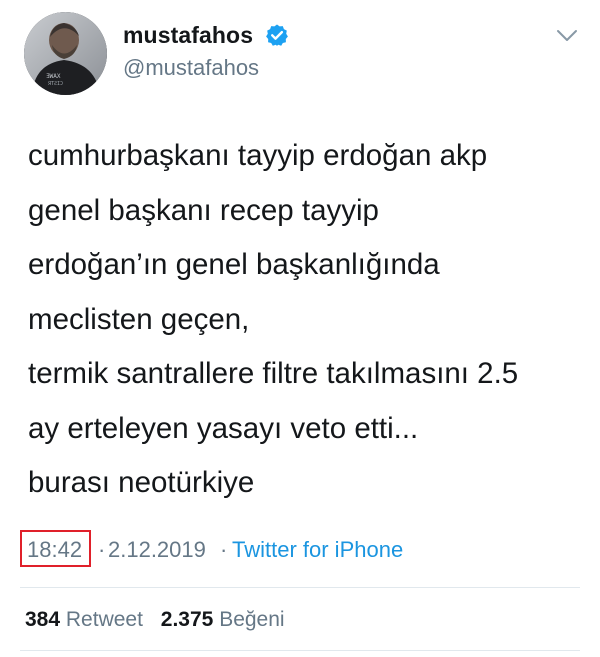 The height and width of the screenshot is (657, 600). Describe the element at coordinates (42, 619) in the screenshot. I see `retweet-count: 384` at that location.